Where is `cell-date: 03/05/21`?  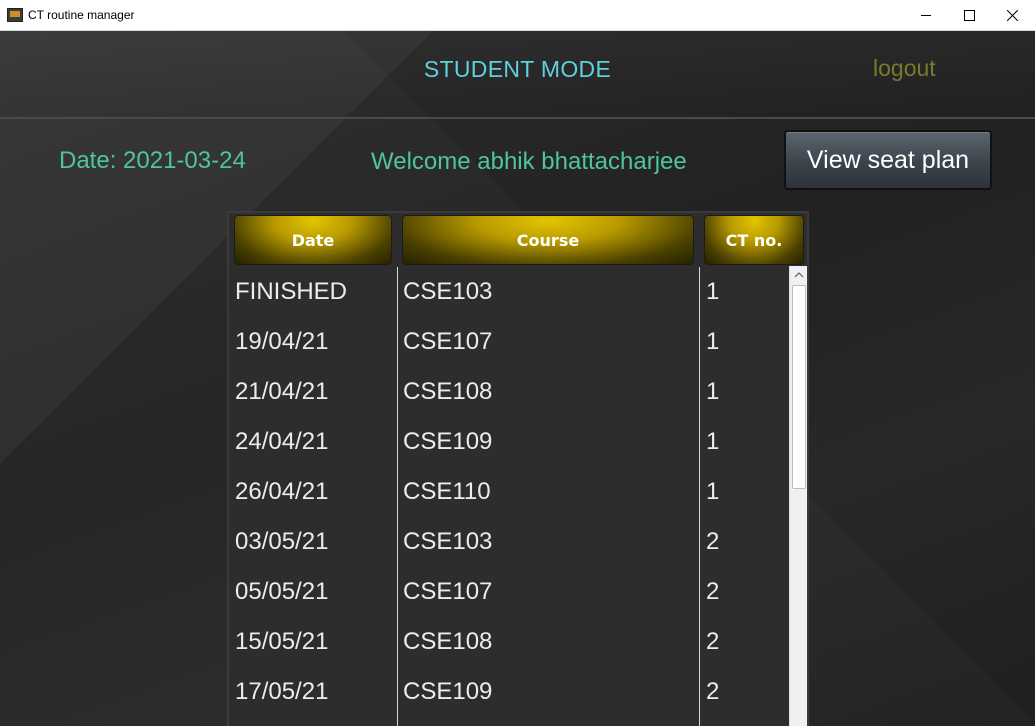
cell-date: 03/05/21 is located at coordinates (282, 541).